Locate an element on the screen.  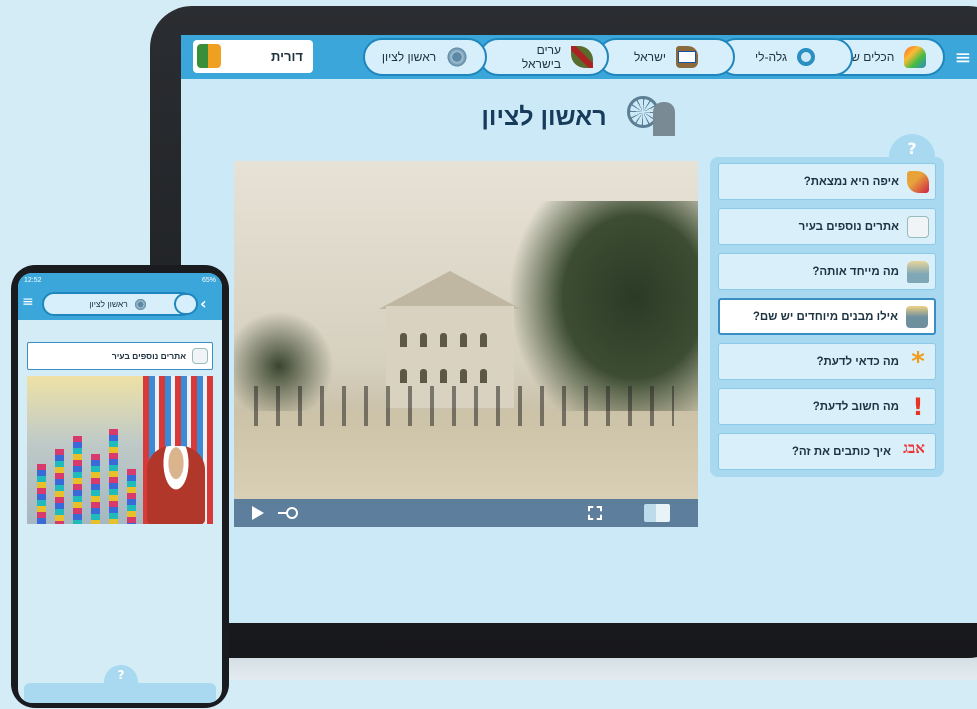
tab-israel: ישראל is located at coordinates (666, 57).